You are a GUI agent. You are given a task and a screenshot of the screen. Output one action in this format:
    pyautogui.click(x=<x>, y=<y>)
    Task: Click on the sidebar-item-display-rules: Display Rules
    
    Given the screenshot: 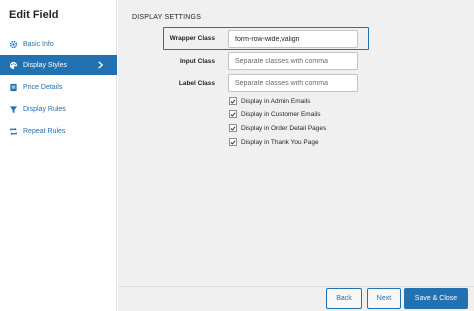 What is the action you would take?
    pyautogui.click(x=58, y=109)
    